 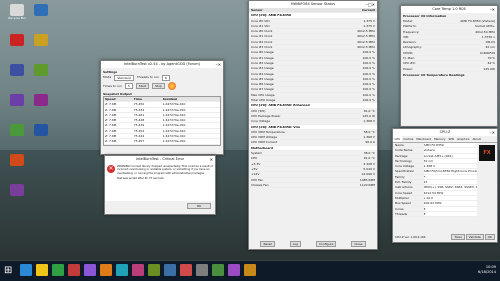 I want to click on error-dialog-titlebar: IntelBurnTest - Critical Error ✕, so click(x=160, y=159).